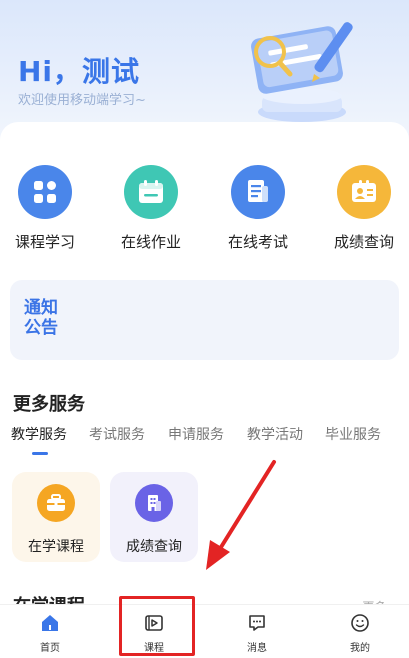 This screenshot has width=409, height=658. Describe the element at coordinates (40, 453) in the screenshot. I see `active-tab-indicator` at that location.